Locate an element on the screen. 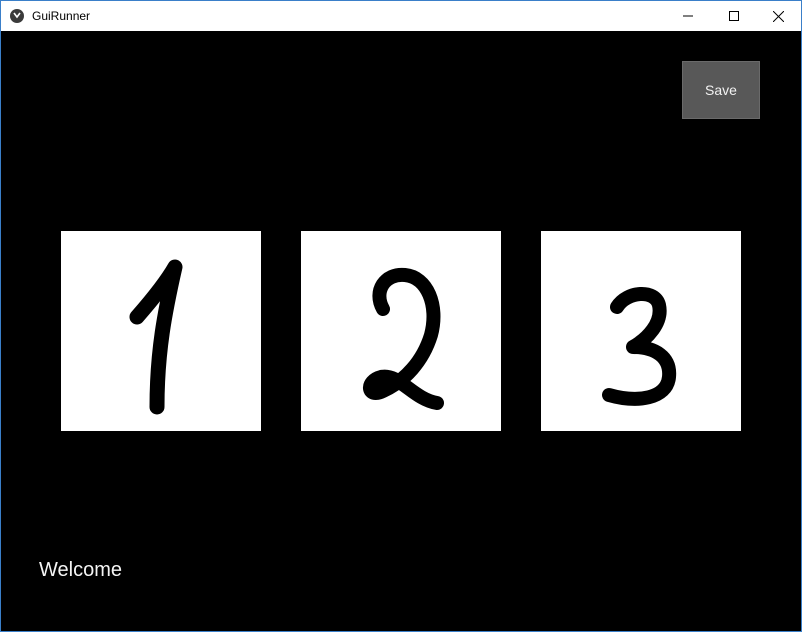  minimize-button is located at coordinates (688, 16).